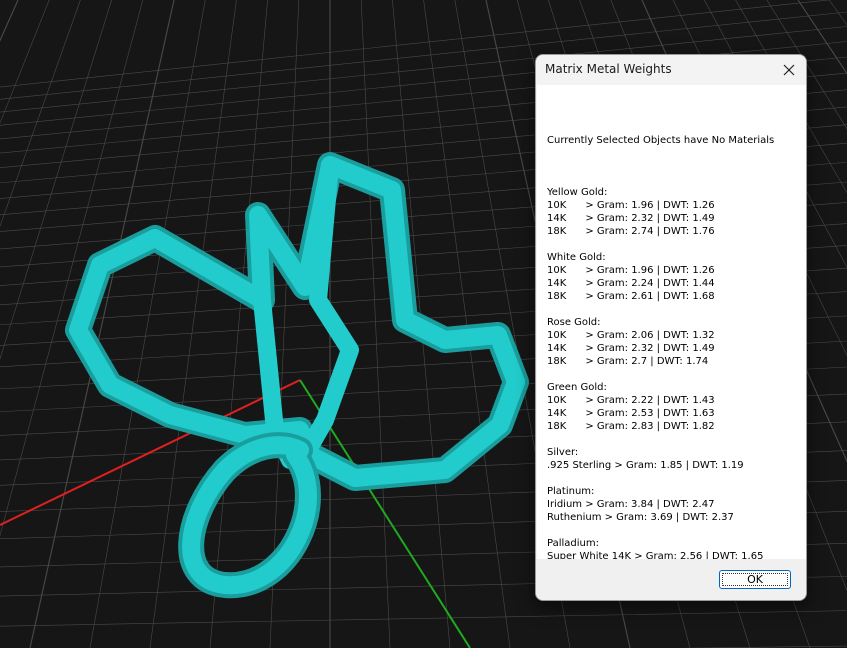 This screenshot has width=847, height=648. What do you see at coordinates (631, 400) in the screenshot?
I see `weight-line: 10K > Gram: 2.22 | DWT: 1.43` at bounding box center [631, 400].